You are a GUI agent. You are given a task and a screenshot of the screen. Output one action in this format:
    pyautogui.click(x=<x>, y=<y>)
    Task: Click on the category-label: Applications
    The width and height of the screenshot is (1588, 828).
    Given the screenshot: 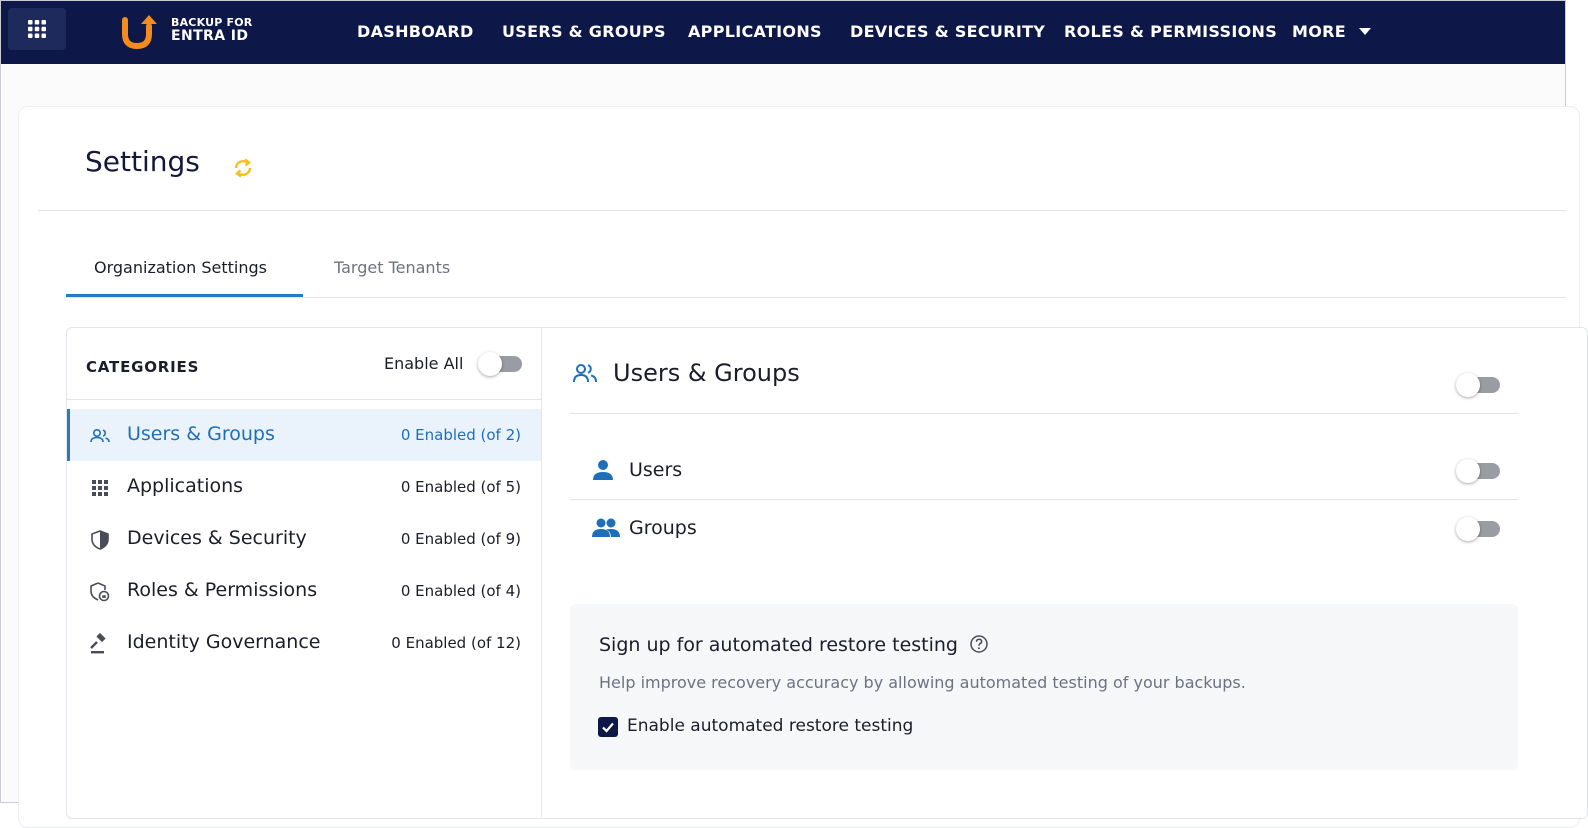 What is the action you would take?
    pyautogui.click(x=185, y=486)
    